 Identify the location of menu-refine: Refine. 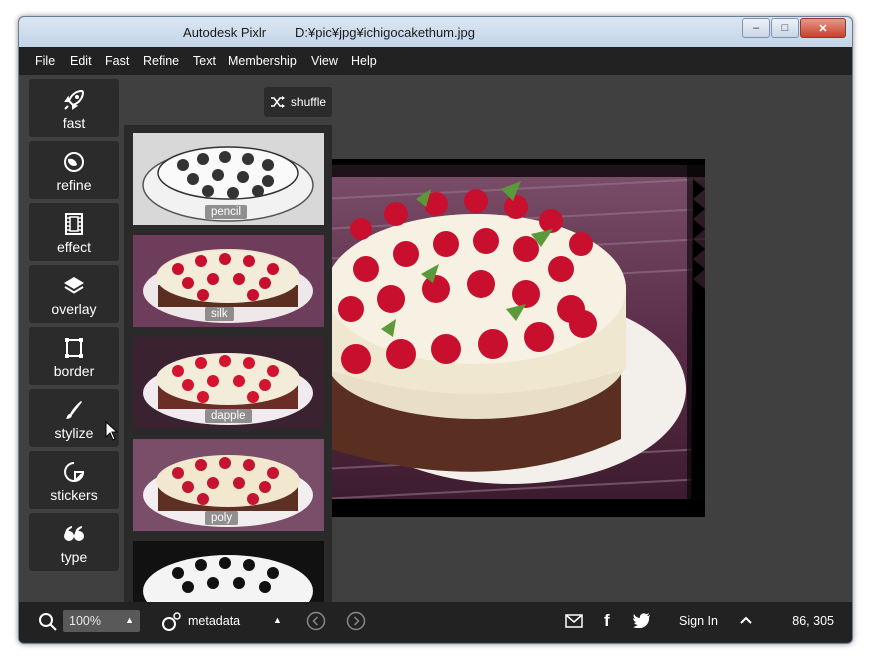
(161, 61).